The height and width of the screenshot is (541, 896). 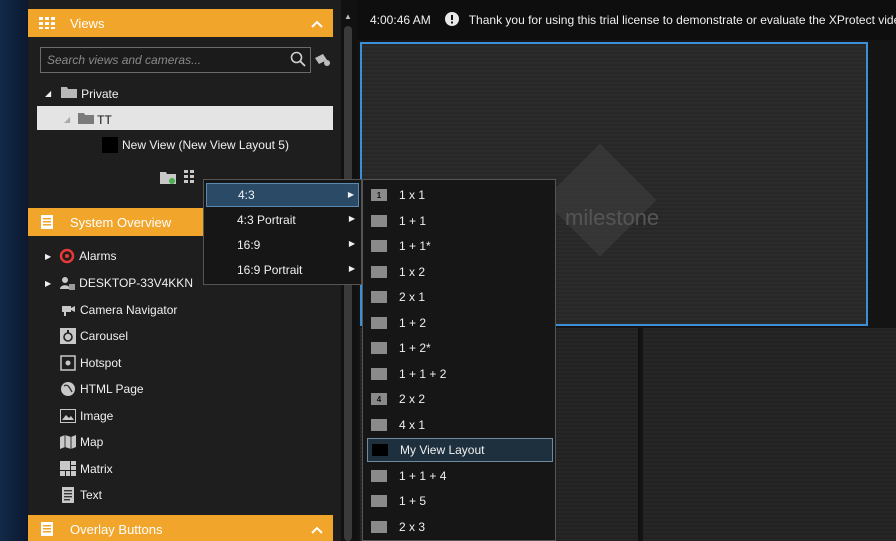 I want to click on layout-1x1-icon: 1, so click(x=379, y=195).